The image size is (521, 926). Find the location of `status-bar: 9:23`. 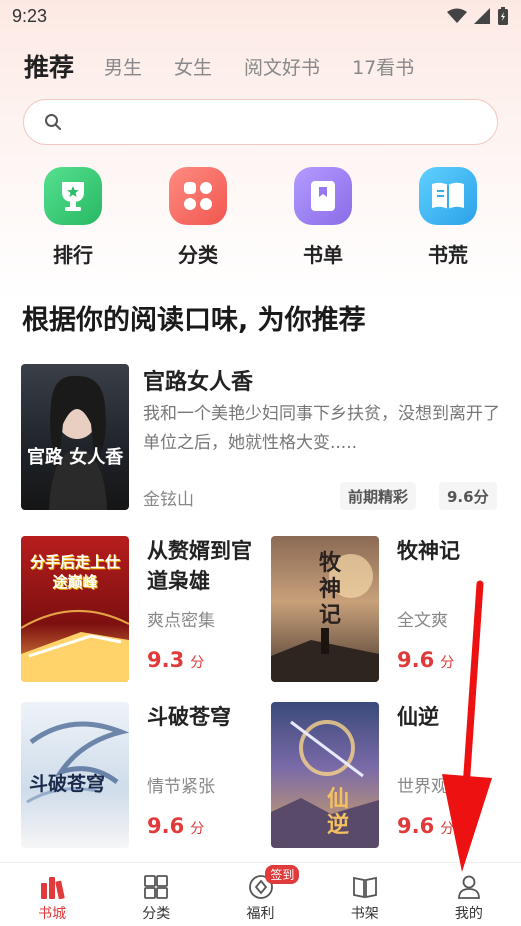

status-bar: 9:23 is located at coordinates (260, 16).